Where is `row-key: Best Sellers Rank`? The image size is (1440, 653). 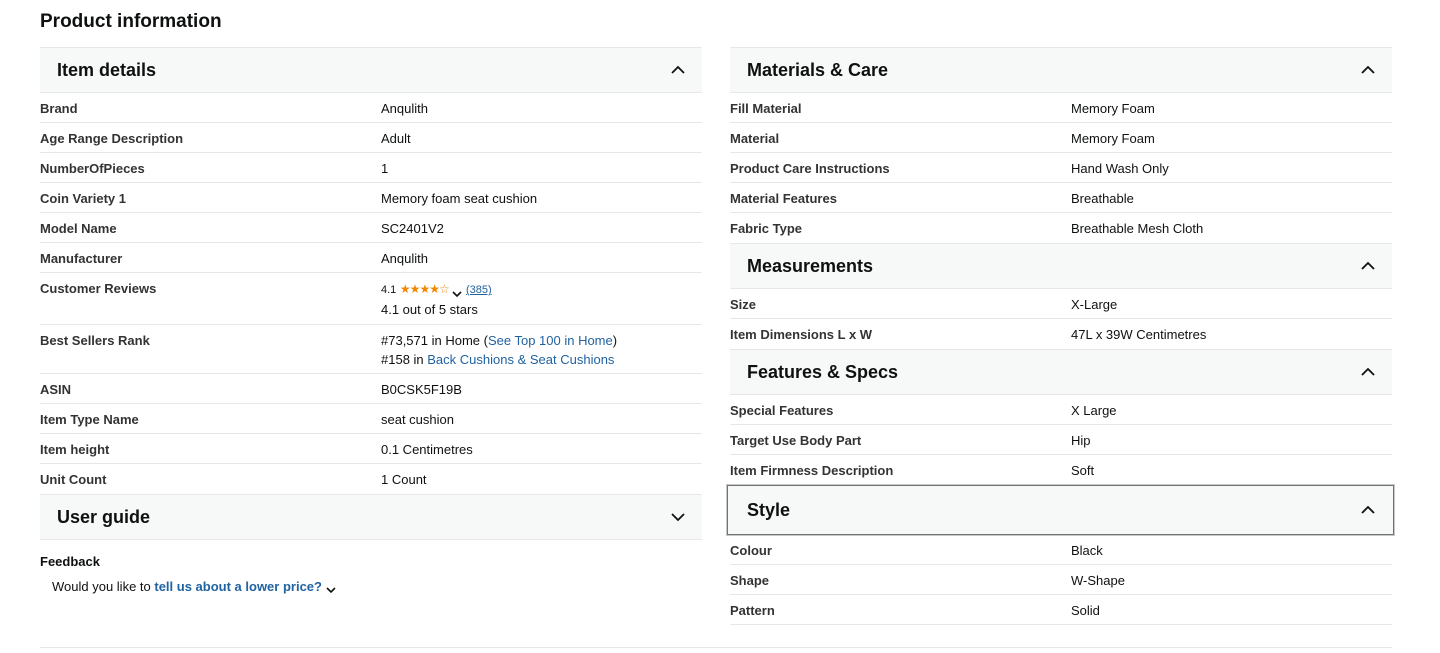 row-key: Best Sellers Rank is located at coordinates (95, 340).